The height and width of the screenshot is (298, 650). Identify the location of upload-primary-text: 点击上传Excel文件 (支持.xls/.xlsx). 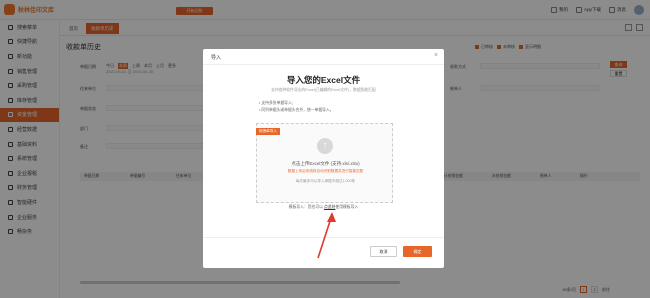
(325, 163).